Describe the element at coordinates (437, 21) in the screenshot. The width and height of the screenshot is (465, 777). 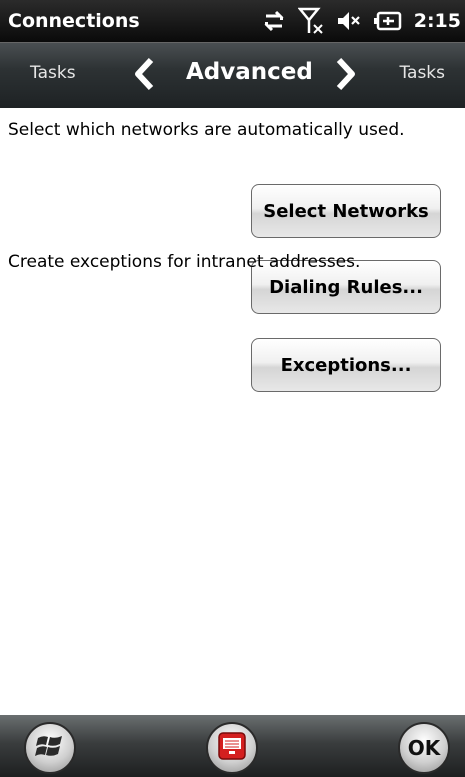
I see `clock: 2:15` at that location.